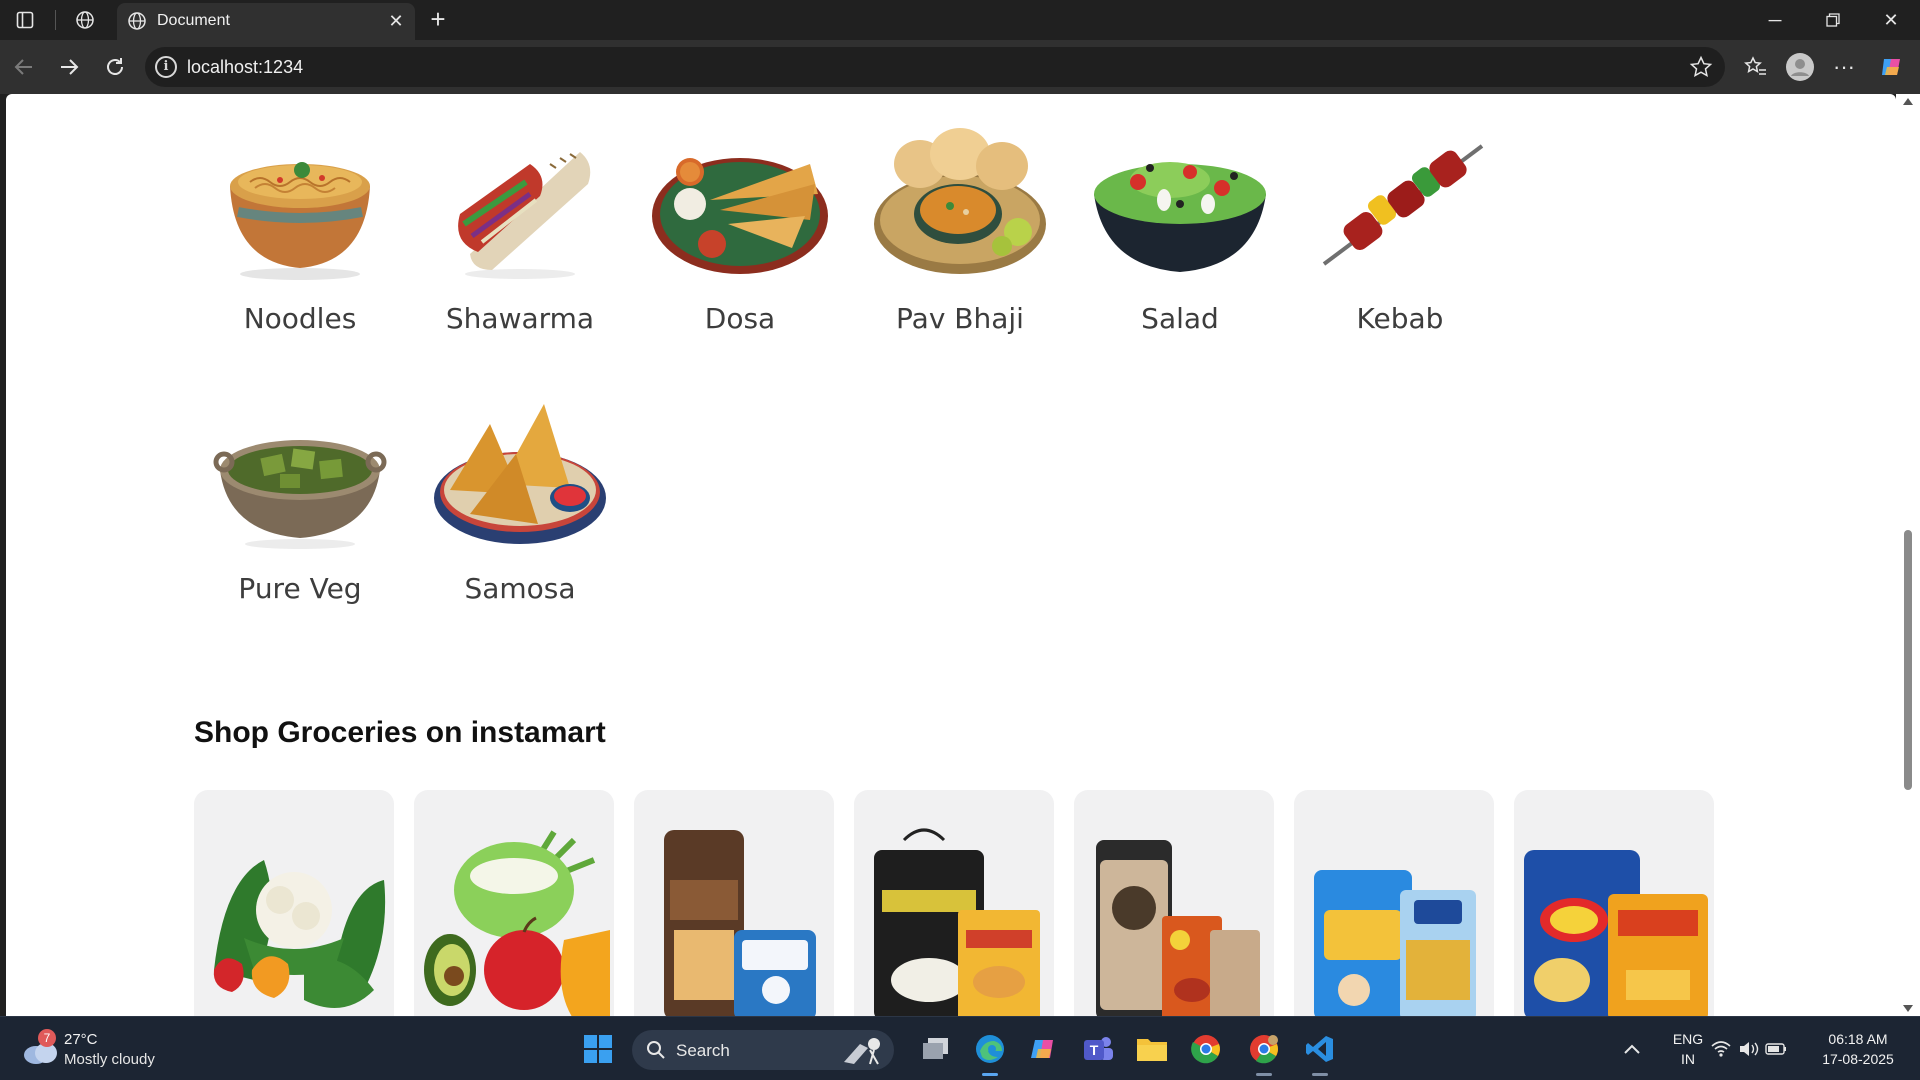  What do you see at coordinates (1400, 318) in the screenshot?
I see `food-item-label: Kebab` at bounding box center [1400, 318].